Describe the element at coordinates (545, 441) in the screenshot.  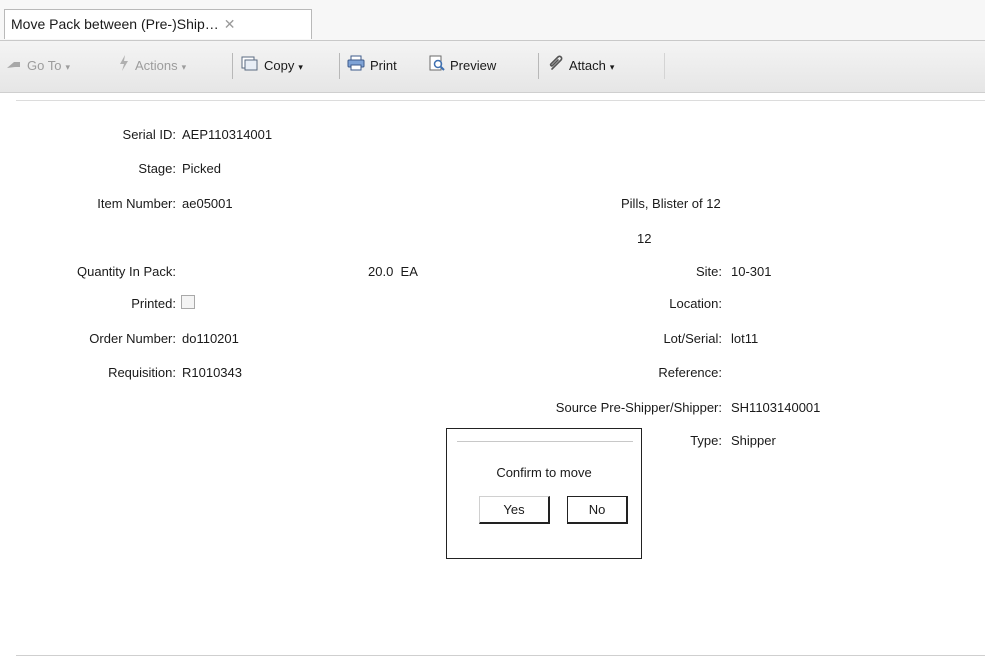
I see `dialog-divider` at that location.